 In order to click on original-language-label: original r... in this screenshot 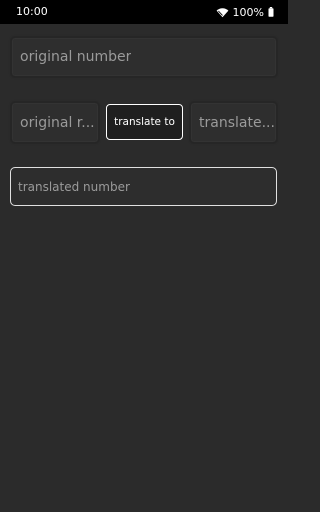, I will do `click(57, 122)`.